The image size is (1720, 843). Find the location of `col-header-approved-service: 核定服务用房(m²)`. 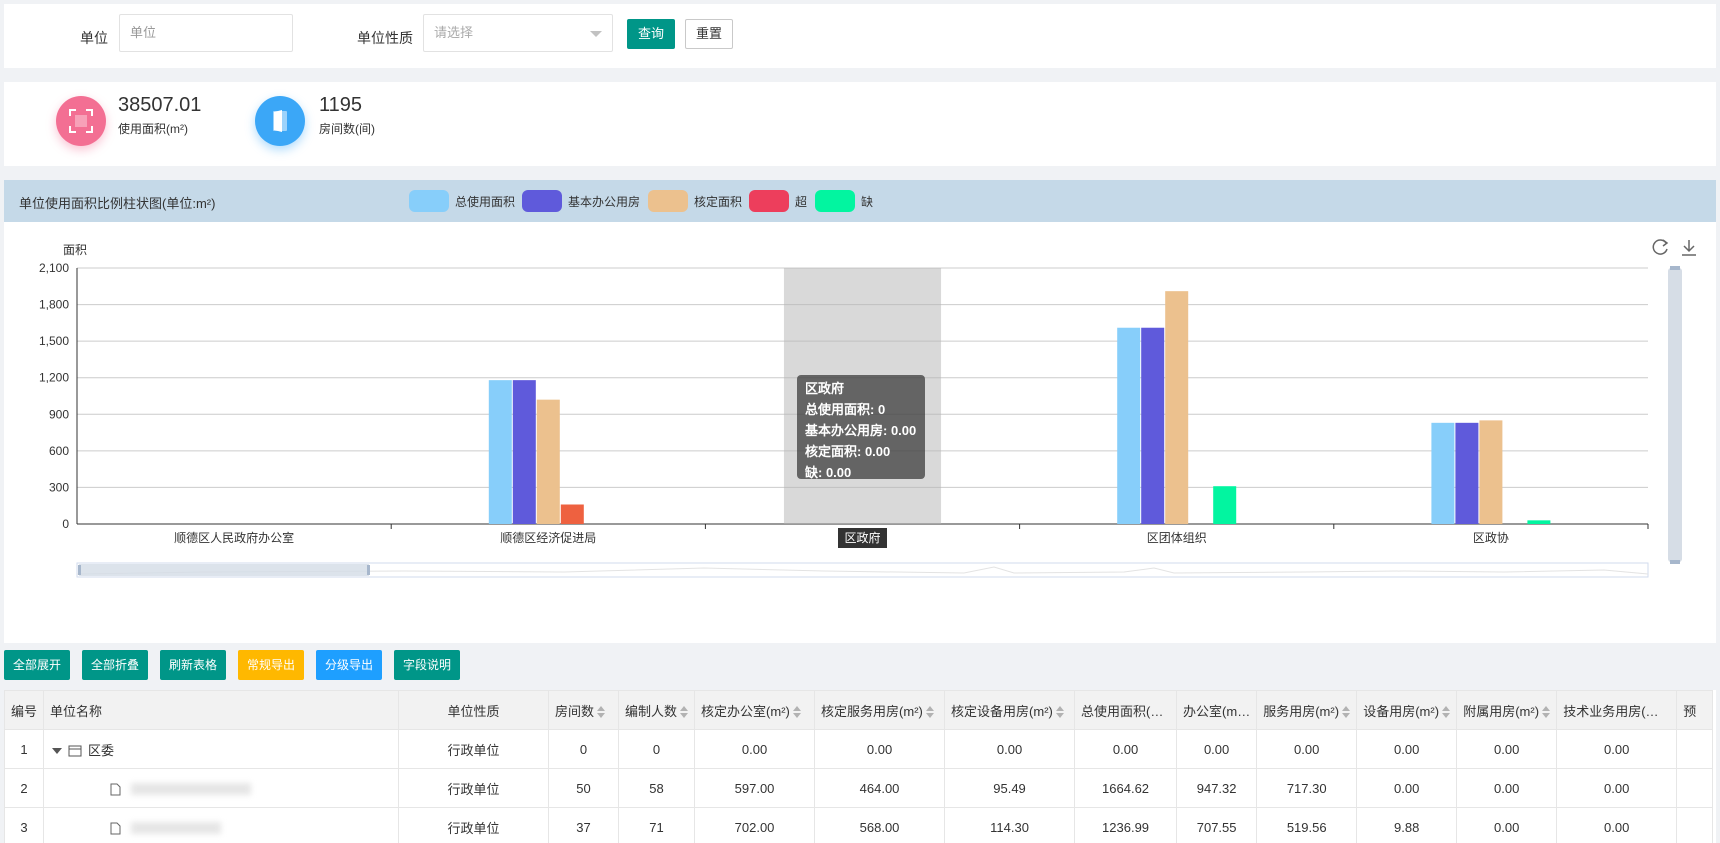

col-header-approved-service: 核定服务用房(m²) is located at coordinates (880, 710).